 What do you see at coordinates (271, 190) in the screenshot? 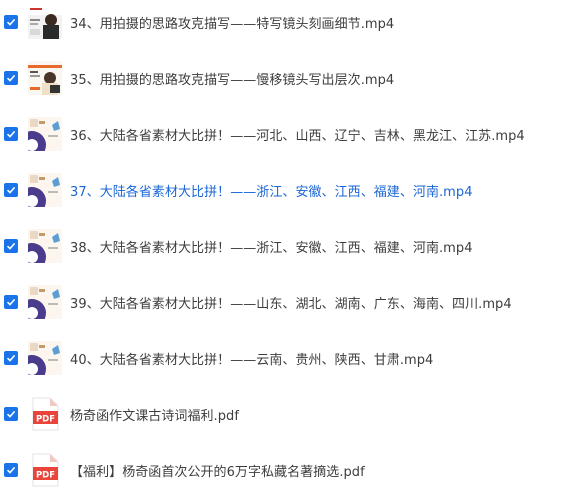
I see `file-name: 37、大陆各省素材大比拼！——浙江、安徽、江西、福建、河南.mp4` at bounding box center [271, 190].